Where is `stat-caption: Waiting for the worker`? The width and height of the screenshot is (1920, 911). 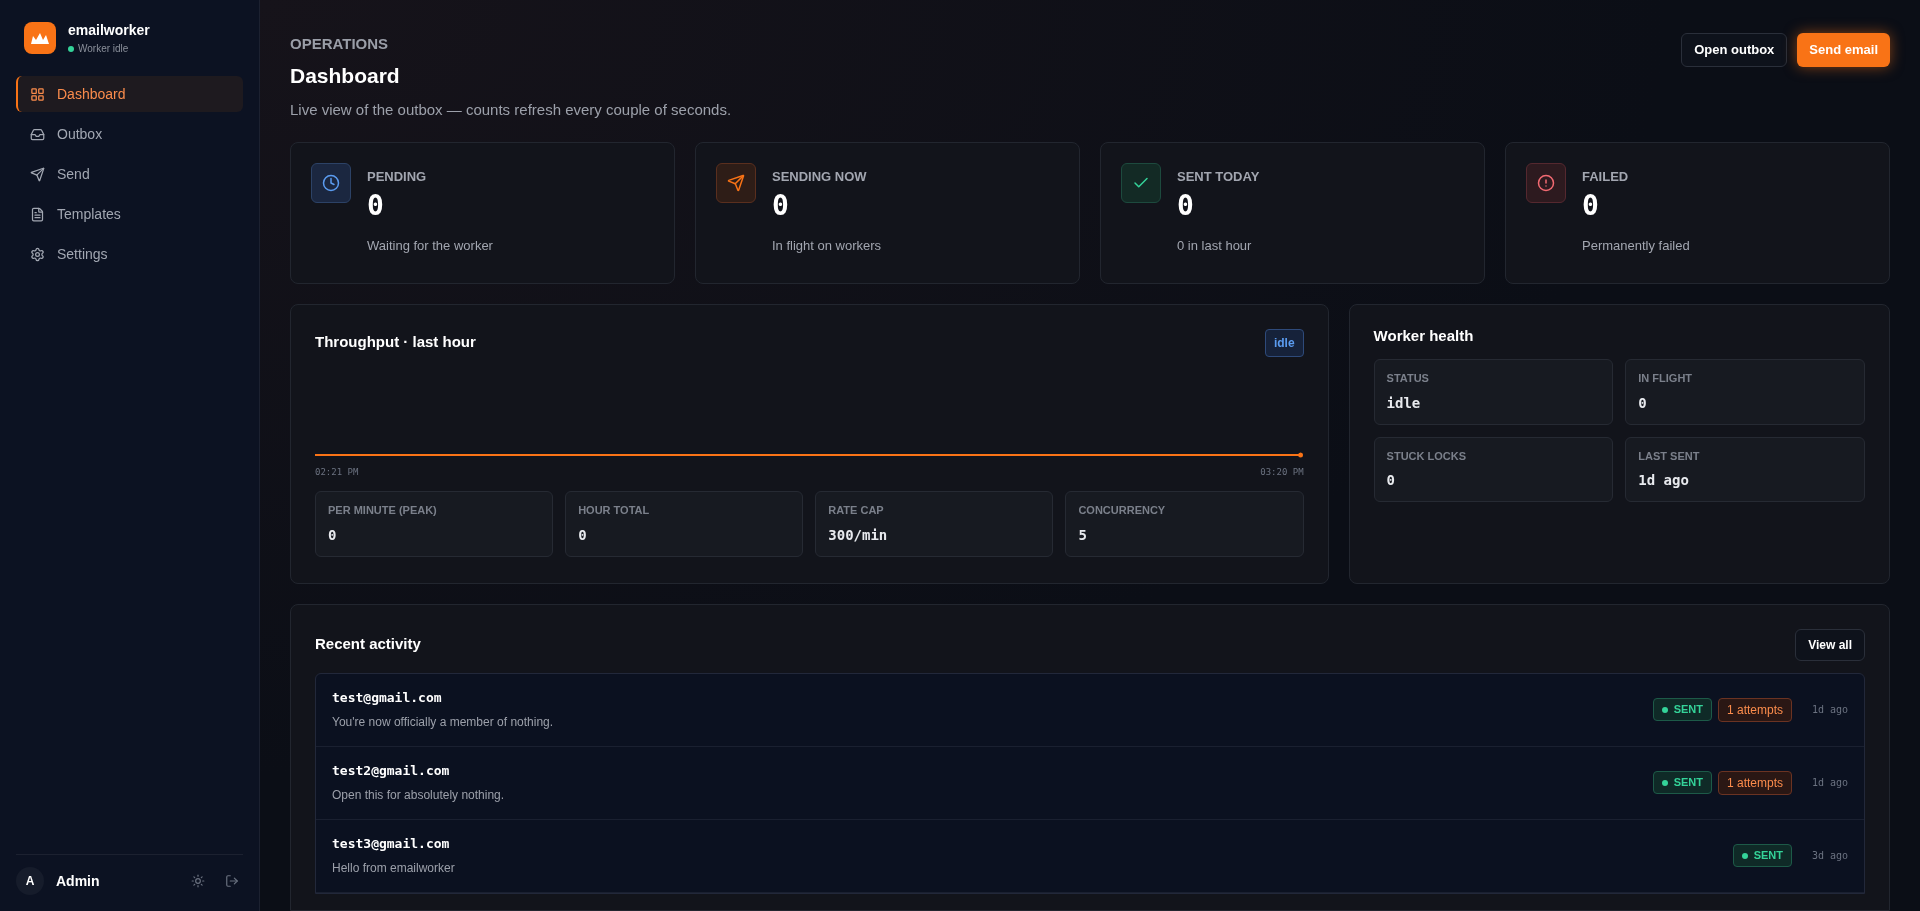 stat-caption: Waiting for the worker is located at coordinates (430, 246).